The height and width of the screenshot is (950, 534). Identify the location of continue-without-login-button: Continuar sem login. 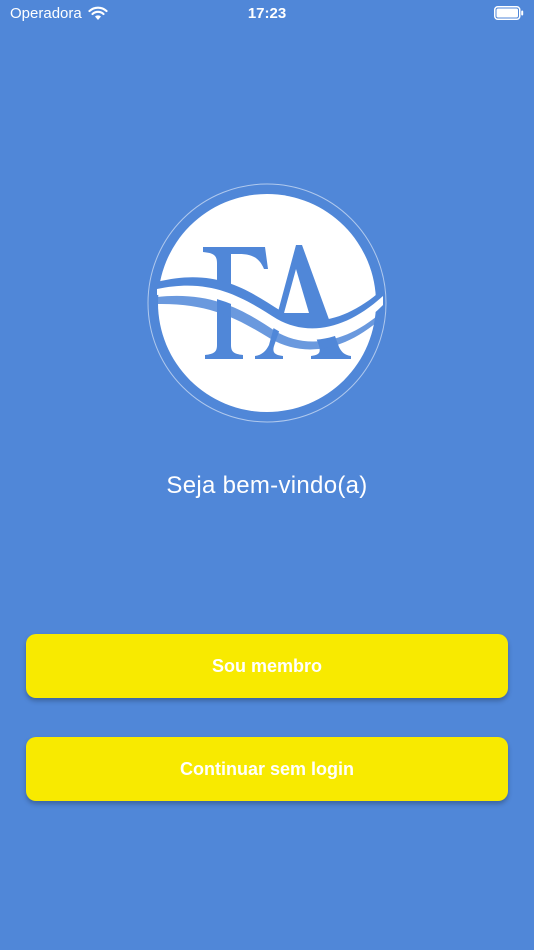
(267, 769).